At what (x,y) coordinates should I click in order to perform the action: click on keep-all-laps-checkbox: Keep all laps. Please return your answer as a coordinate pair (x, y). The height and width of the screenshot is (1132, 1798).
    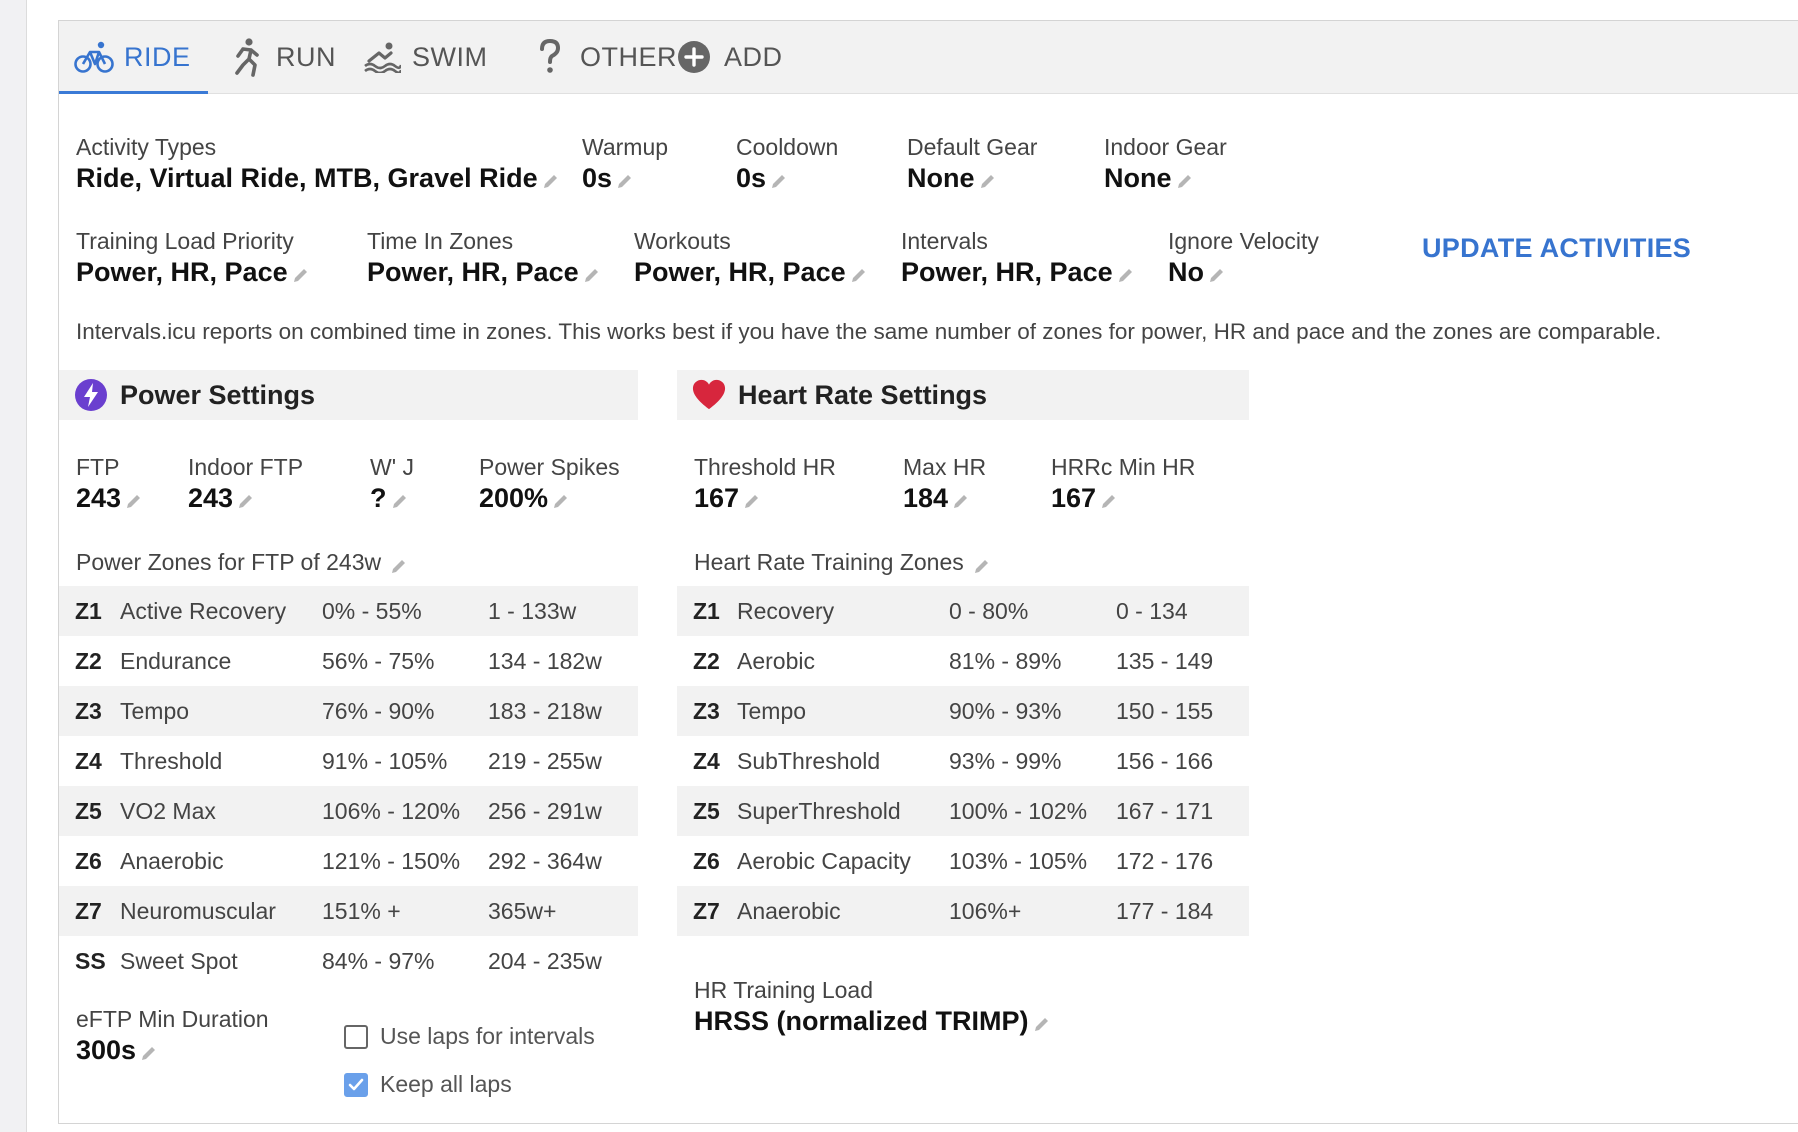
    Looking at the image, I should click on (428, 1084).